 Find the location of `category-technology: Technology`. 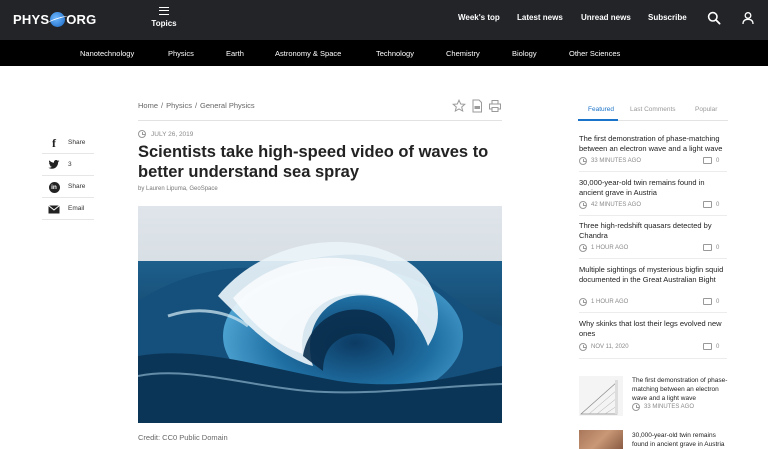

category-technology: Technology is located at coordinates (395, 53).